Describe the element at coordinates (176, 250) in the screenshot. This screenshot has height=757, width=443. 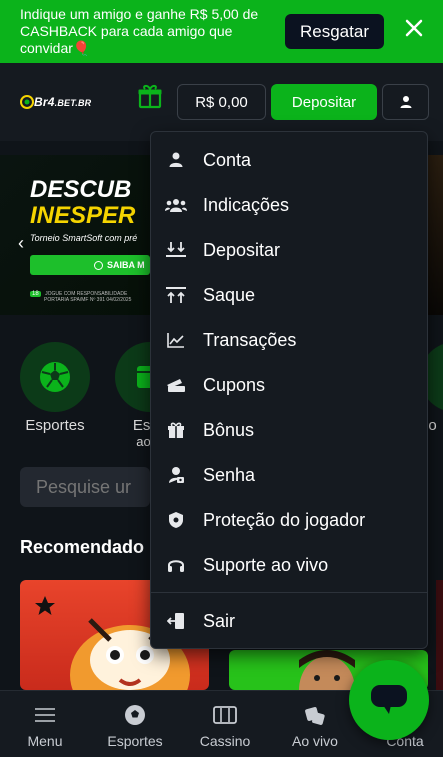
I see `download-icon` at that location.